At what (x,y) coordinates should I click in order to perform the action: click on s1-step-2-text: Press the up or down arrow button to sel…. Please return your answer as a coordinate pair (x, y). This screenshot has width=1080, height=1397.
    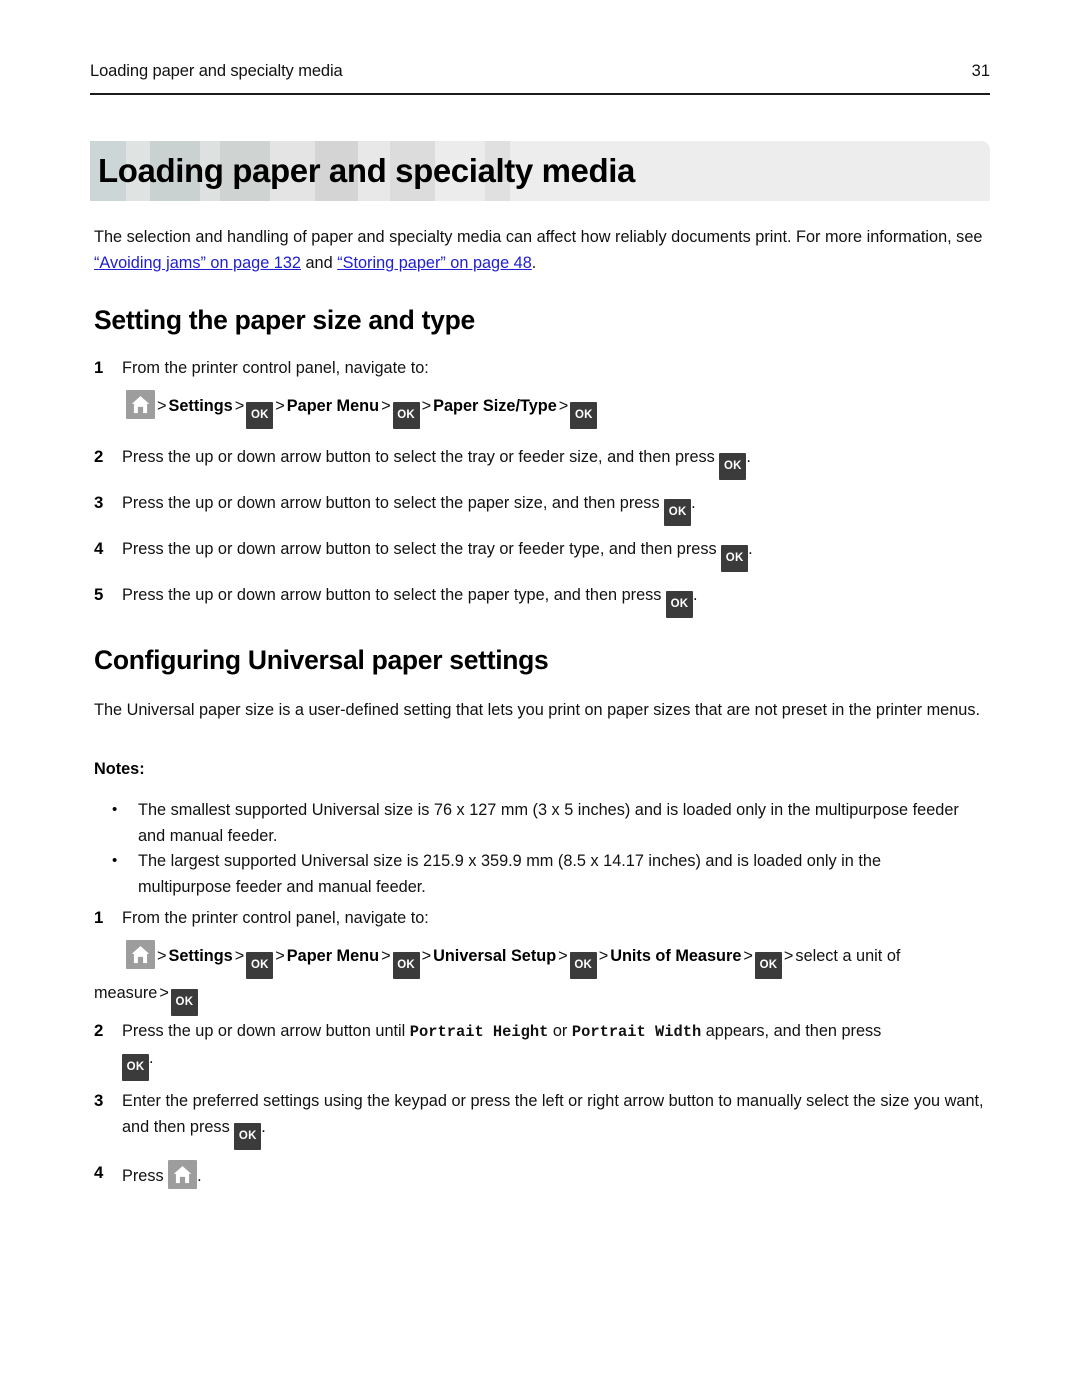
    Looking at the image, I should click on (558, 462).